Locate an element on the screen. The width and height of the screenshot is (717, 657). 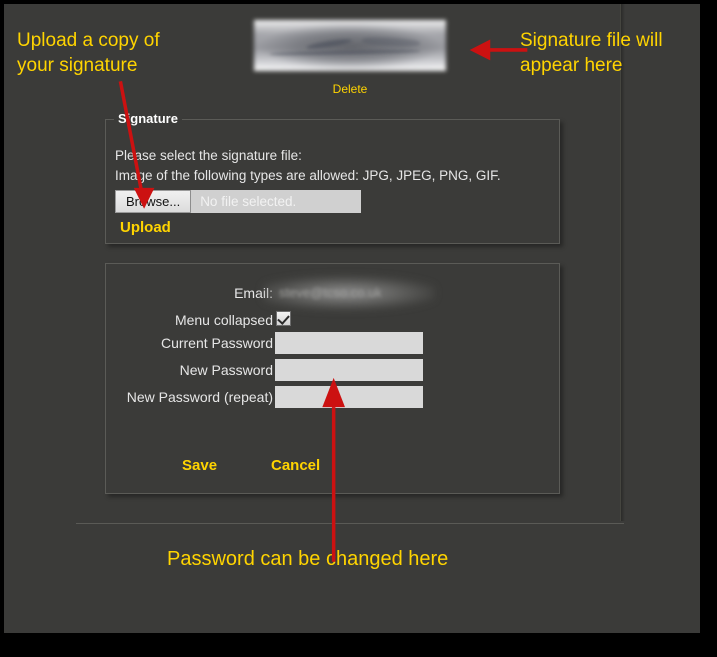
save-button: Save is located at coordinates (199, 465).